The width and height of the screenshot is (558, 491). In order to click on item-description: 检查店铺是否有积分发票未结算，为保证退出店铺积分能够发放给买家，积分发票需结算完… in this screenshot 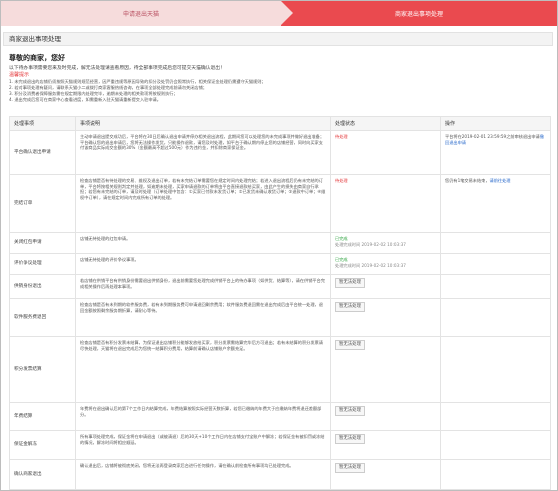, I will do `click(203, 369)`.